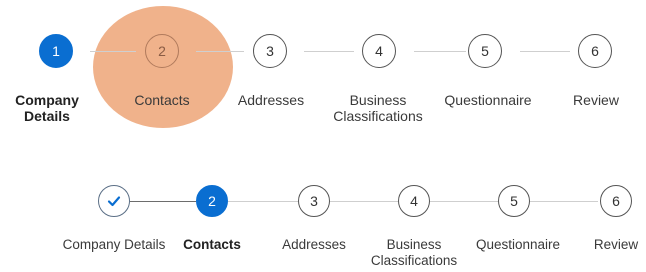  Describe the element at coordinates (271, 100) in the screenshot. I see `step-3-label: Addresses` at that location.